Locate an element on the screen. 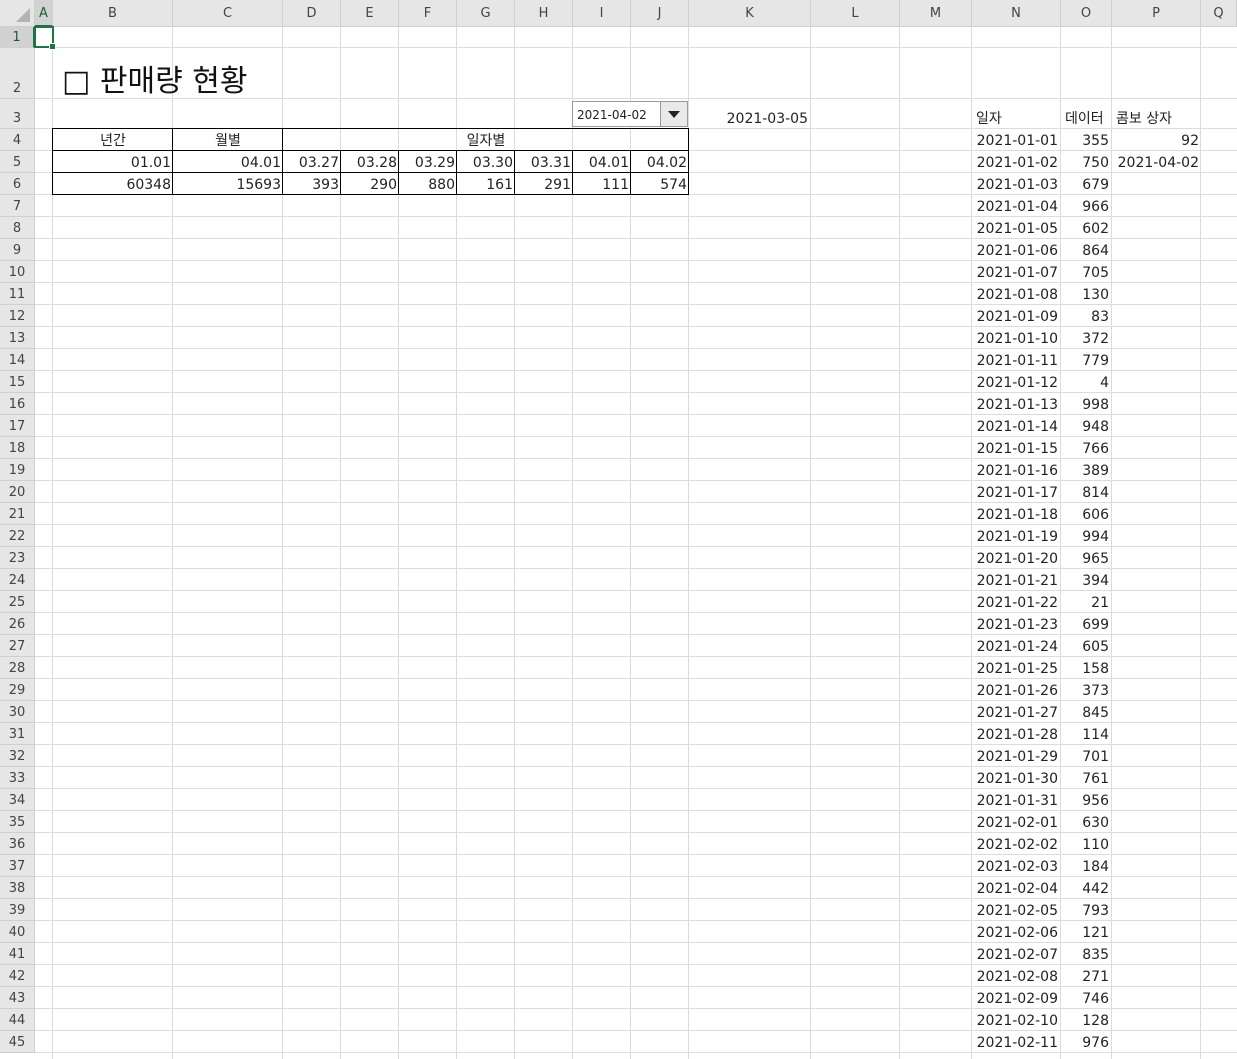 The image size is (1237, 1059). row-header-41: 41 is located at coordinates (17, 954).